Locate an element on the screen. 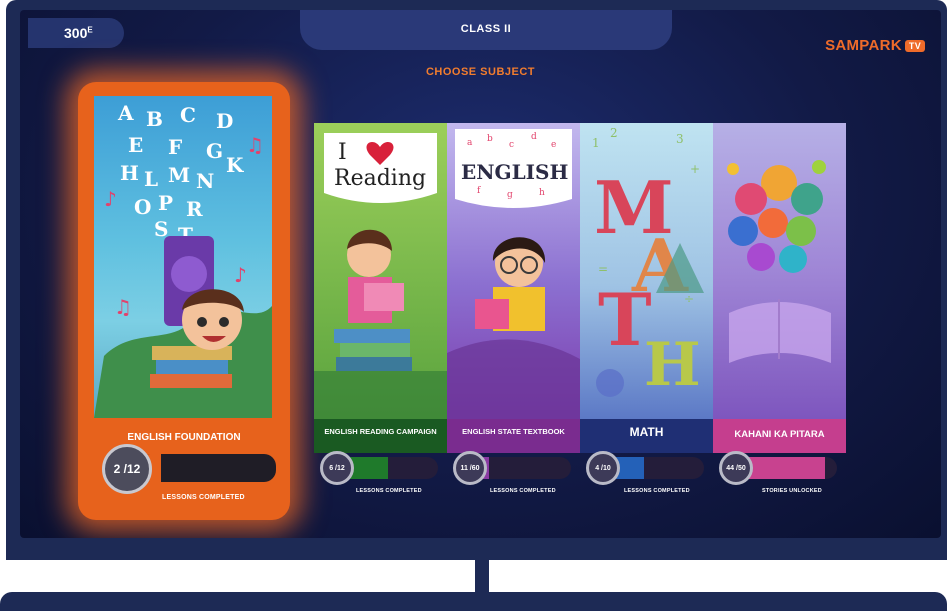 This screenshot has width=947, height=611. svg-text: 1 is located at coordinates (596, 143).